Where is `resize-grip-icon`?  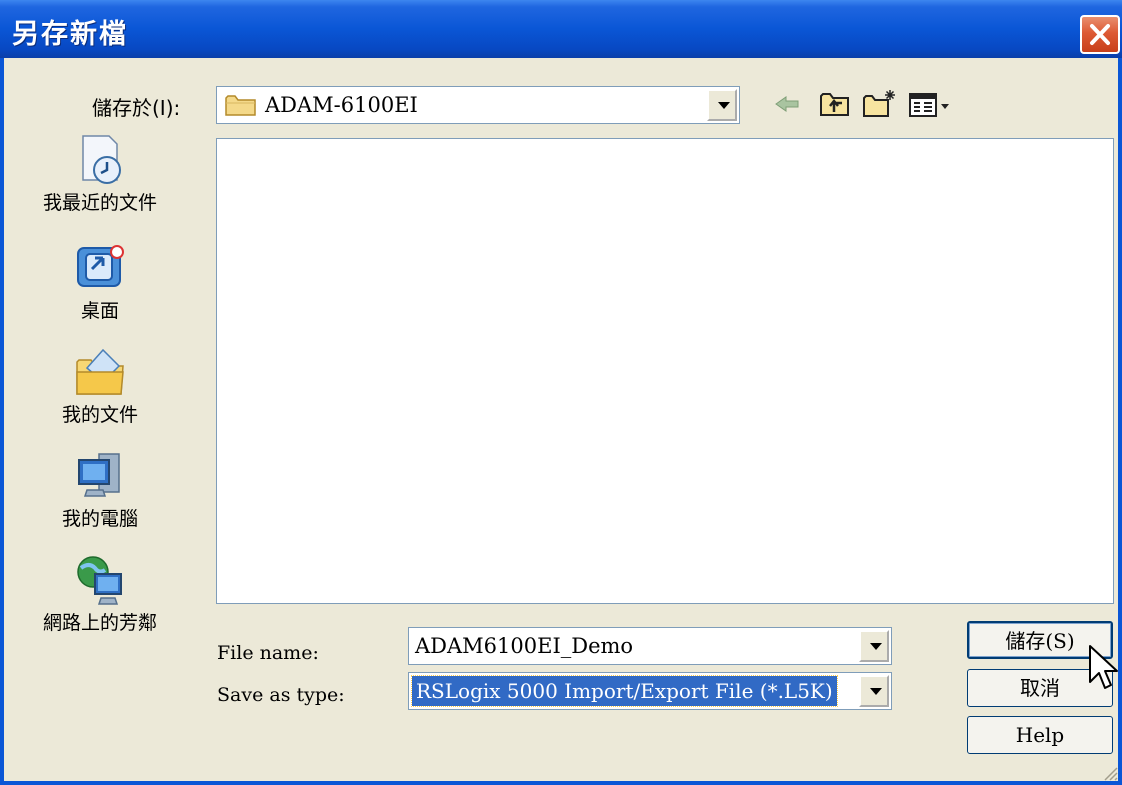 resize-grip-icon is located at coordinates (1110, 773).